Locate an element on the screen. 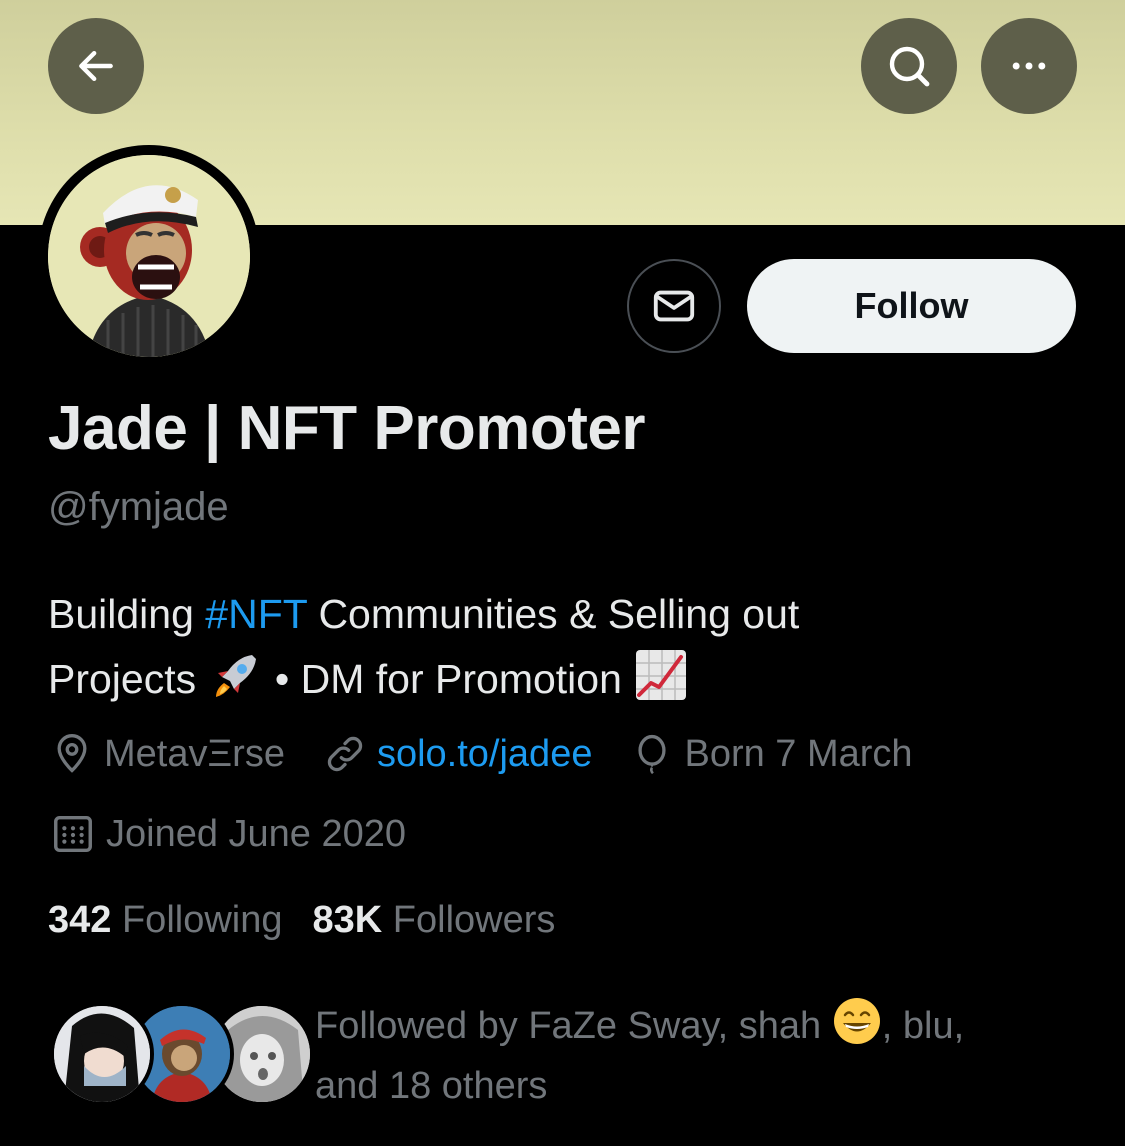  bio-text: Building is located at coordinates (127, 614).